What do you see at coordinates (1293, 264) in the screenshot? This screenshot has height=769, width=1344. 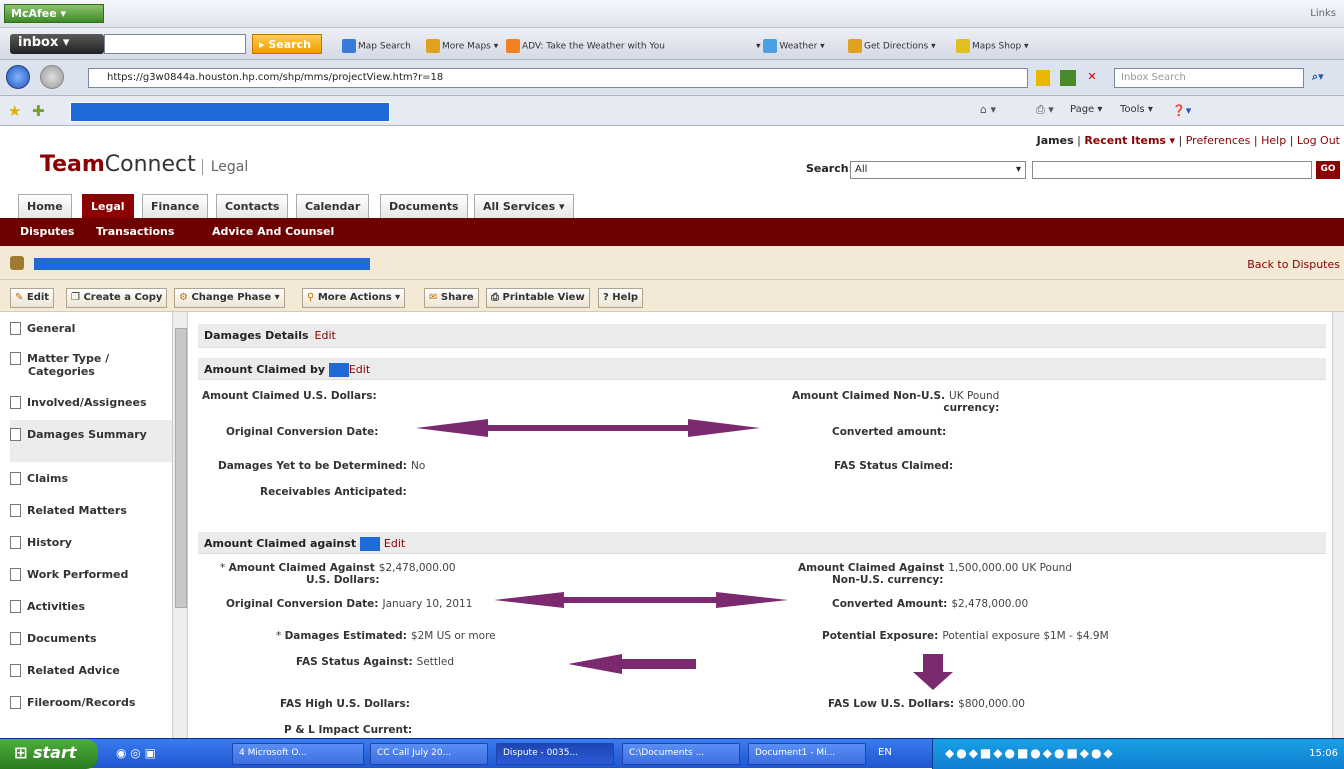 I see `back-to-disputes-link: Back to Disputes` at bounding box center [1293, 264].